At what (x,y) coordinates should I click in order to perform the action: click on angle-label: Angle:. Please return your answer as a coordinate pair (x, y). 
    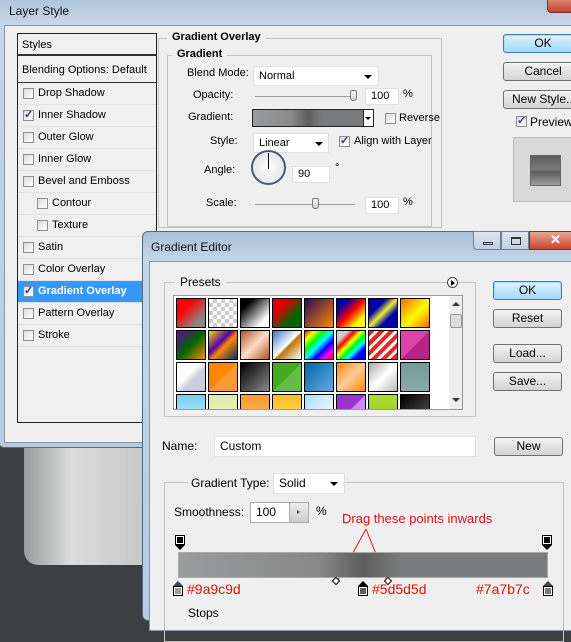
    Looking at the image, I should click on (220, 170).